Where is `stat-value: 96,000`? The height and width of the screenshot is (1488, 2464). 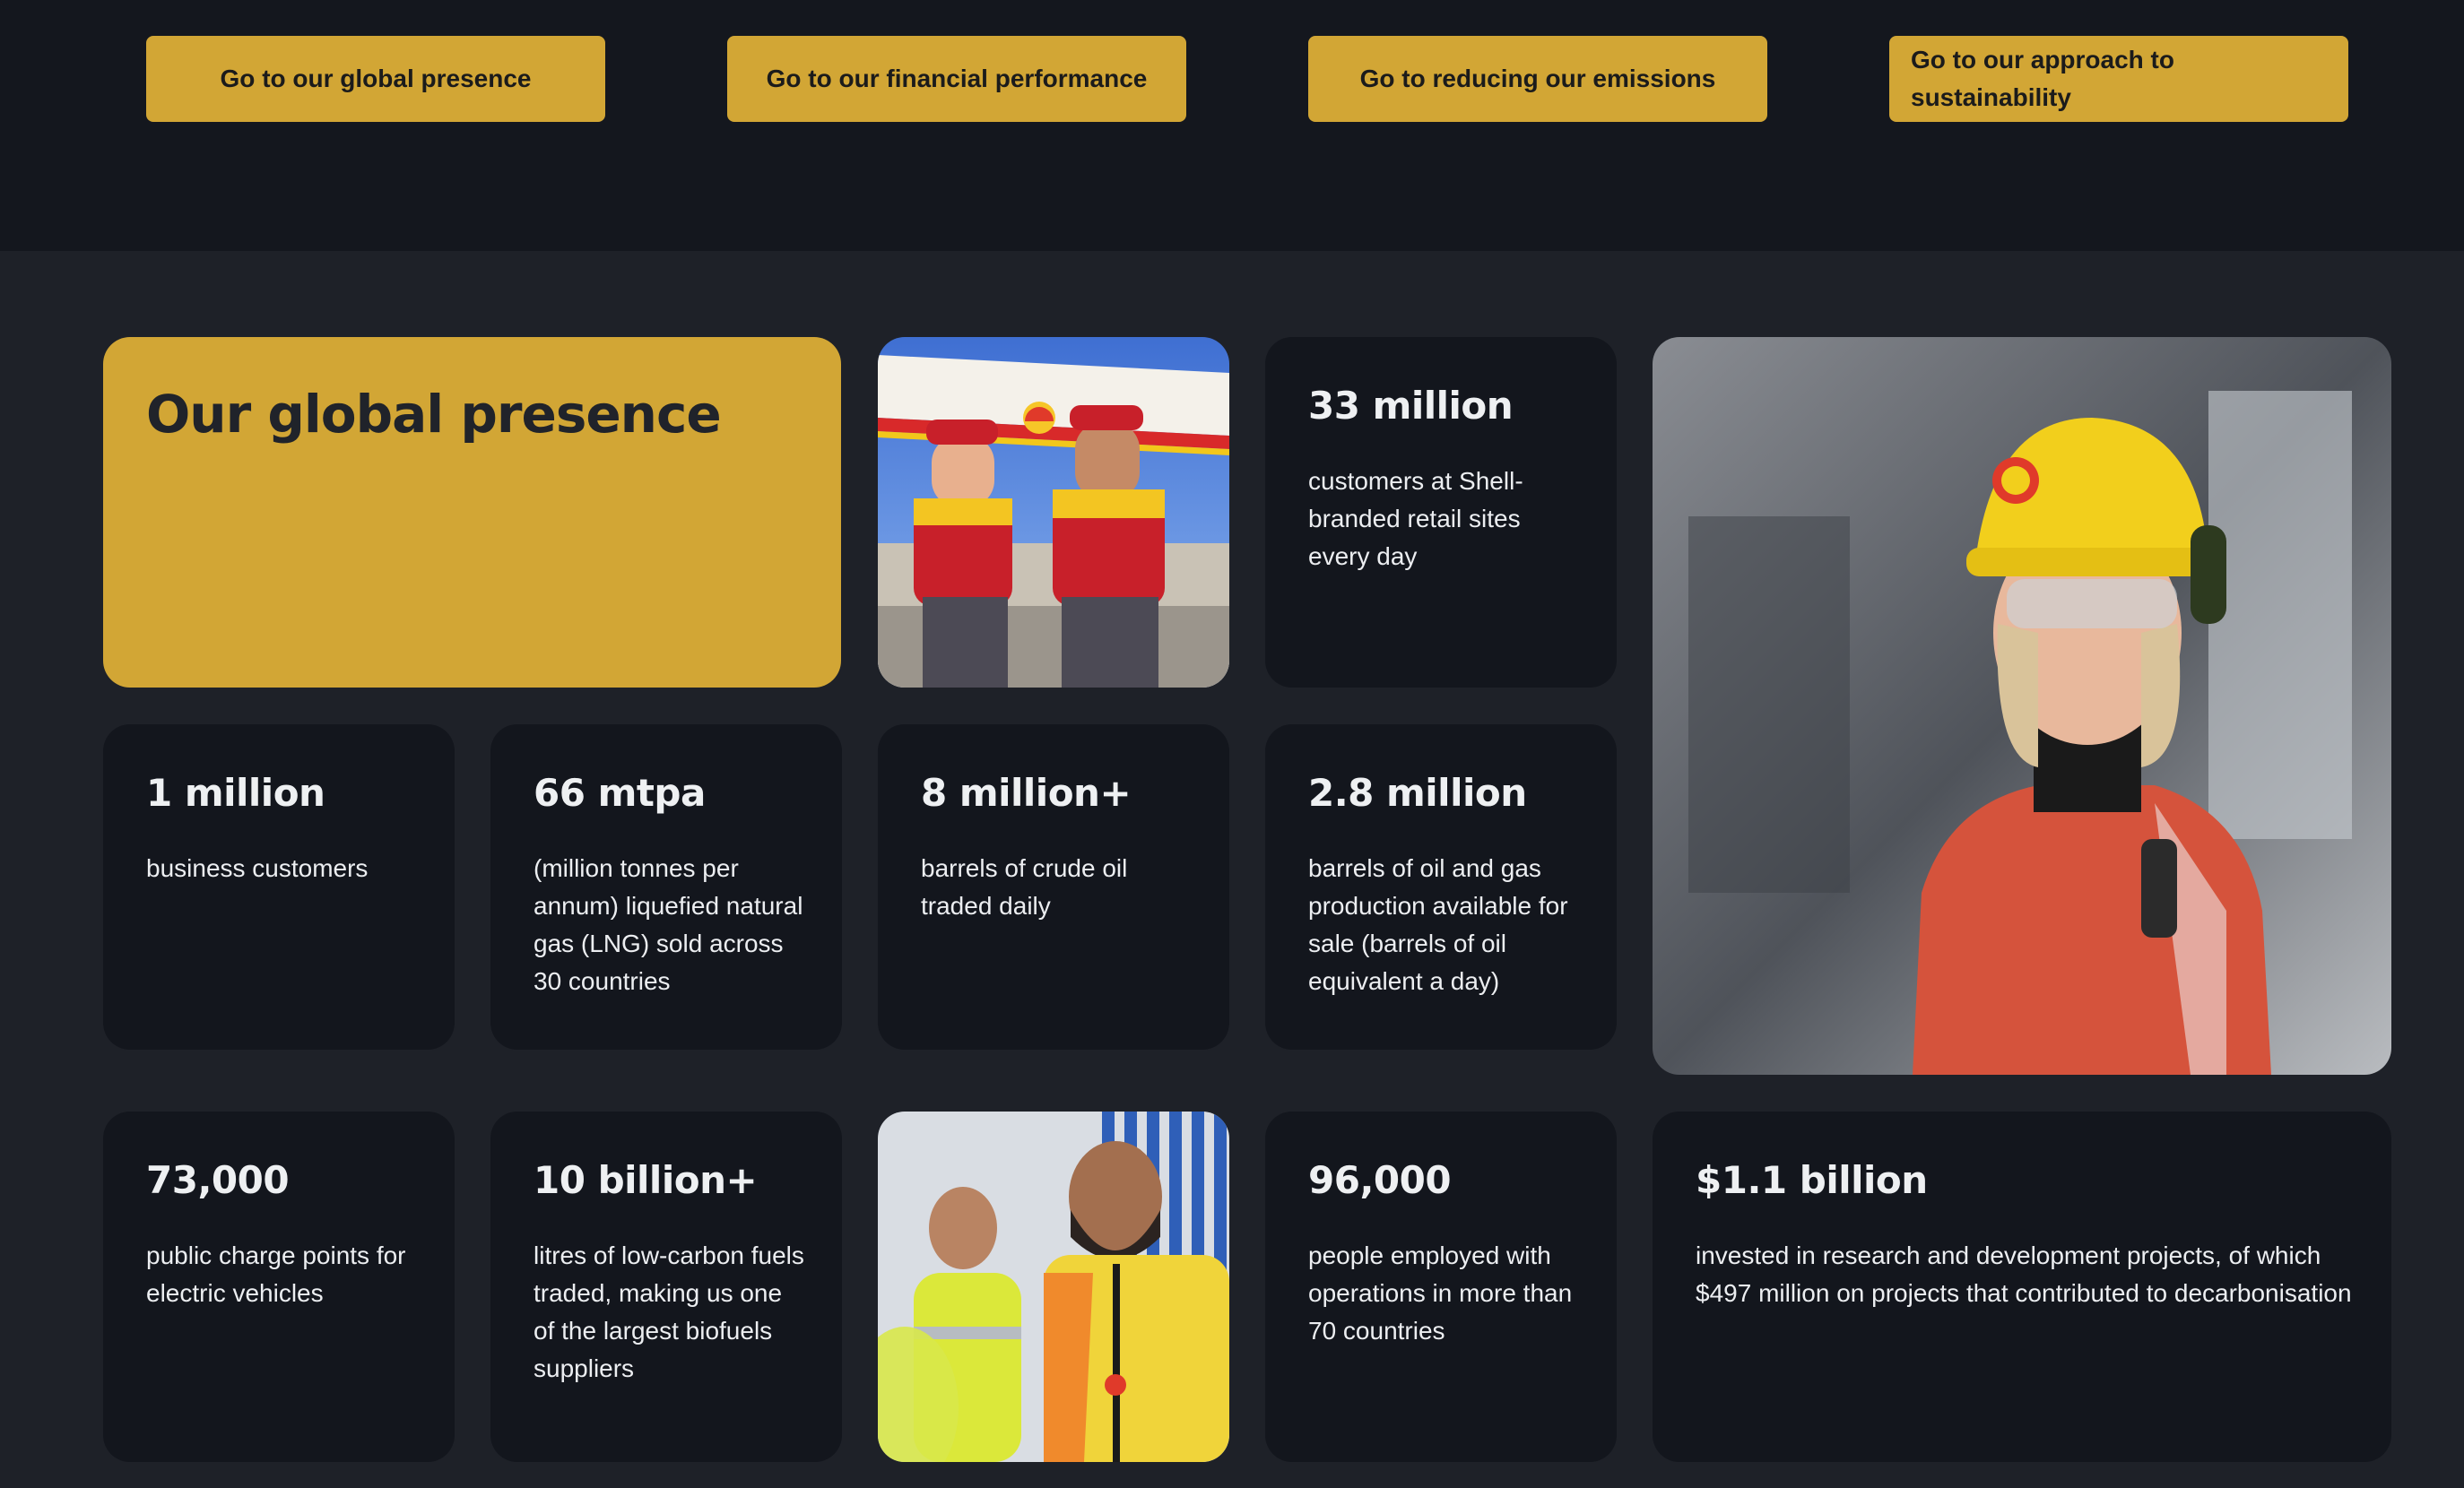 stat-value: 96,000 is located at coordinates (1380, 1180).